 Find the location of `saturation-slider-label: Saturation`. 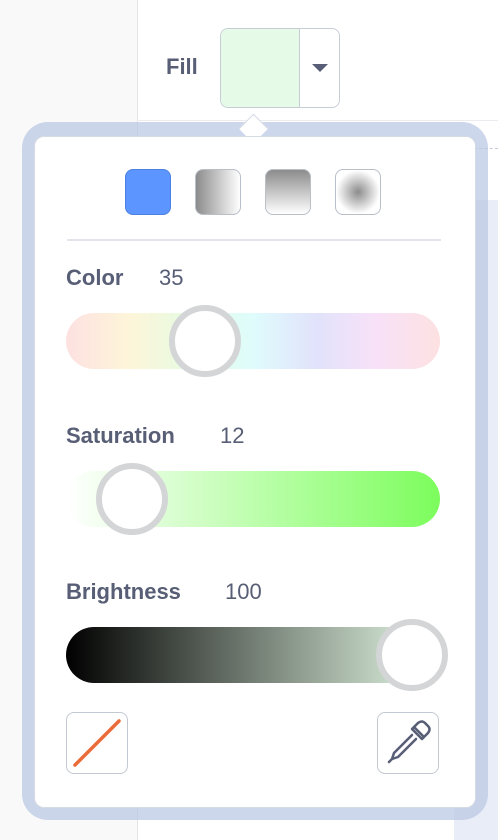

saturation-slider-label: Saturation is located at coordinates (120, 435).